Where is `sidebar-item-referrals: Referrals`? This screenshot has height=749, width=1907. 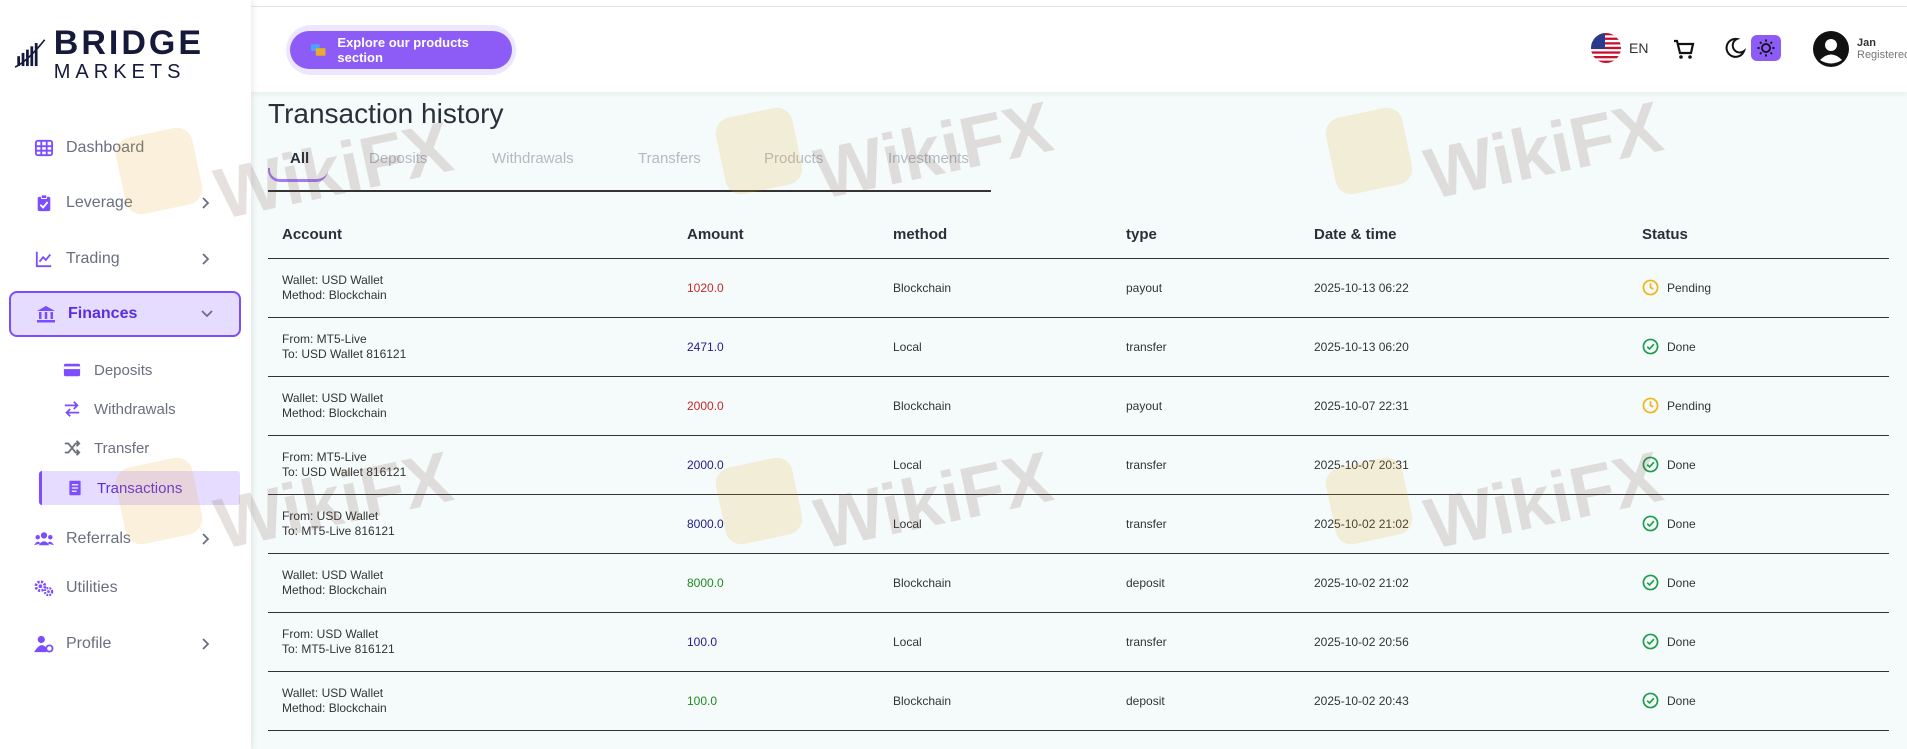 sidebar-item-referrals: Referrals is located at coordinates (124, 539).